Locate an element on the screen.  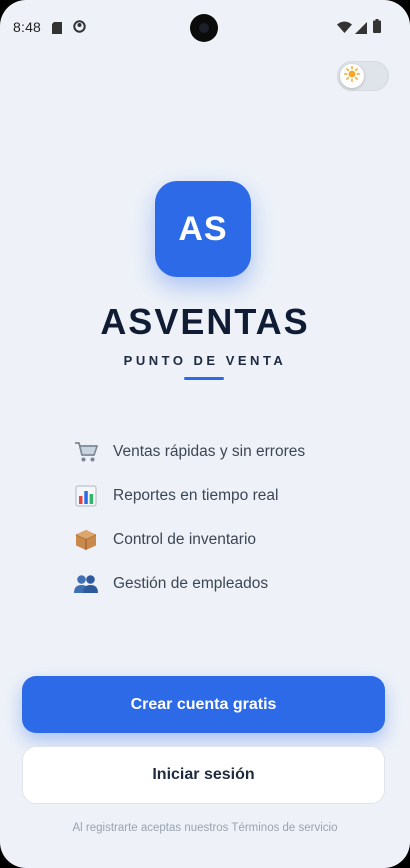
accent-divider is located at coordinates (204, 378).